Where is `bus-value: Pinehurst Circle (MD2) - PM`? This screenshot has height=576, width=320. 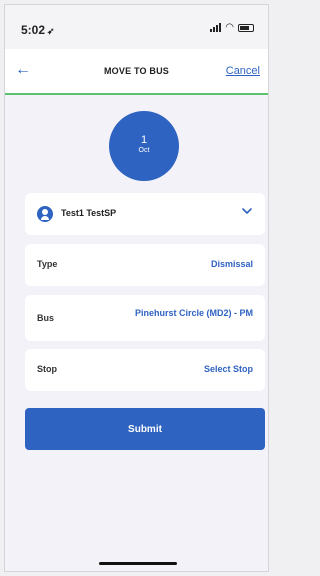
bus-value: Pinehurst Circle (MD2) - PM is located at coordinates (193, 313).